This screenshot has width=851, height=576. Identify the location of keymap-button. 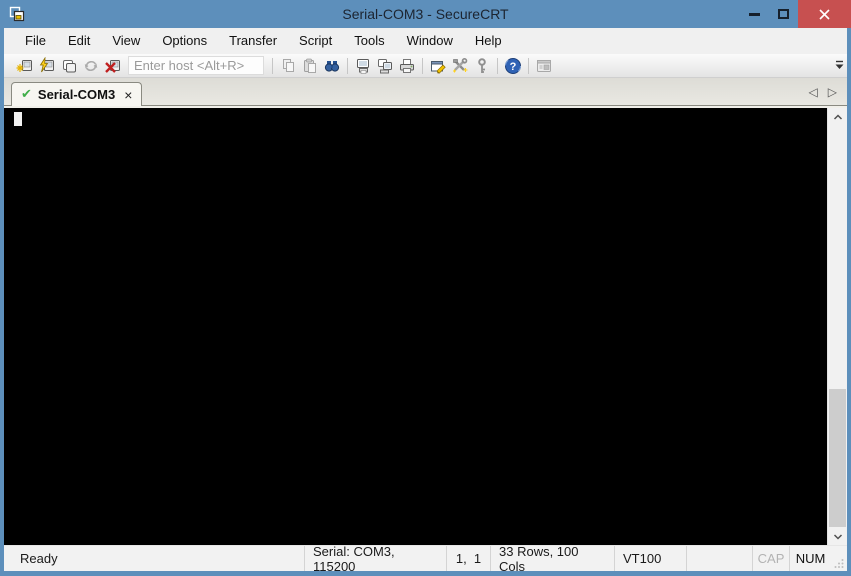
(482, 66).